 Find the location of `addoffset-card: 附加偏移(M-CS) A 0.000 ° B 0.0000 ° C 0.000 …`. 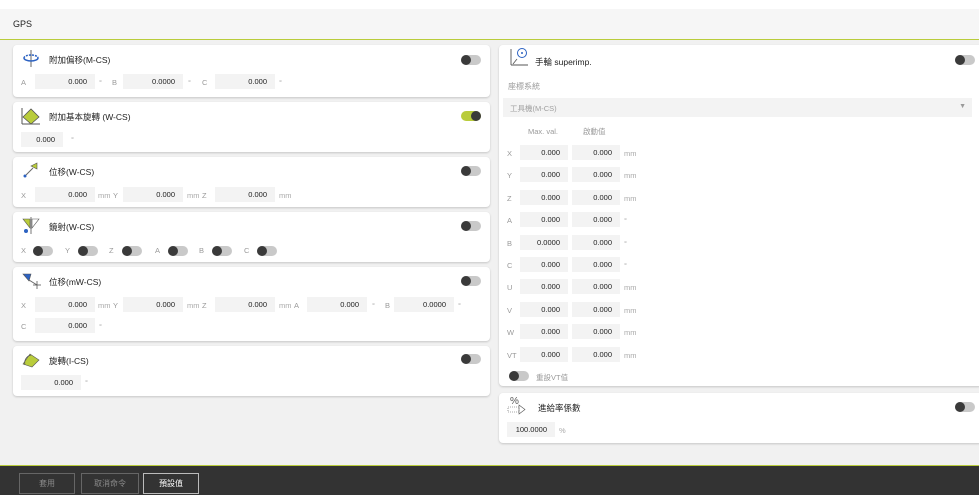

addoffset-card: 附加偏移(M-CS) A 0.000 ° B 0.0000 ° C 0.000 … is located at coordinates (251, 71).